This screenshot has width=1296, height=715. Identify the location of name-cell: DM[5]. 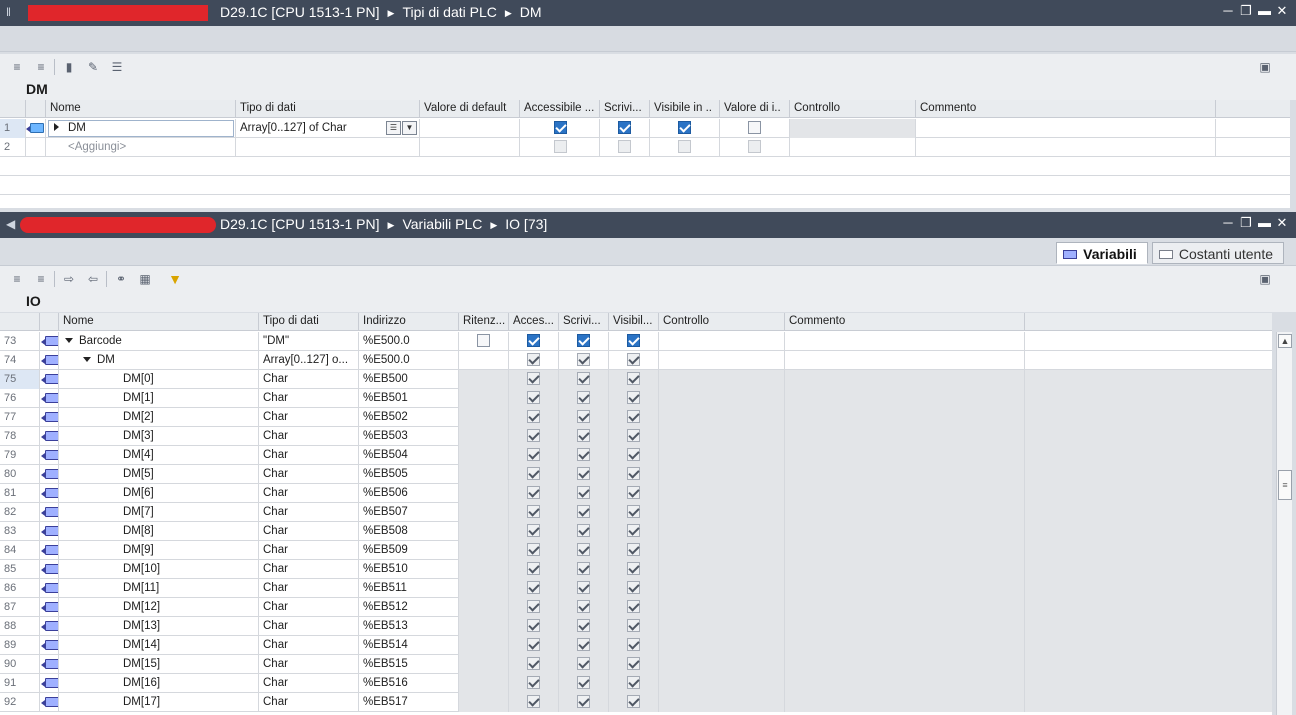
(159, 474).